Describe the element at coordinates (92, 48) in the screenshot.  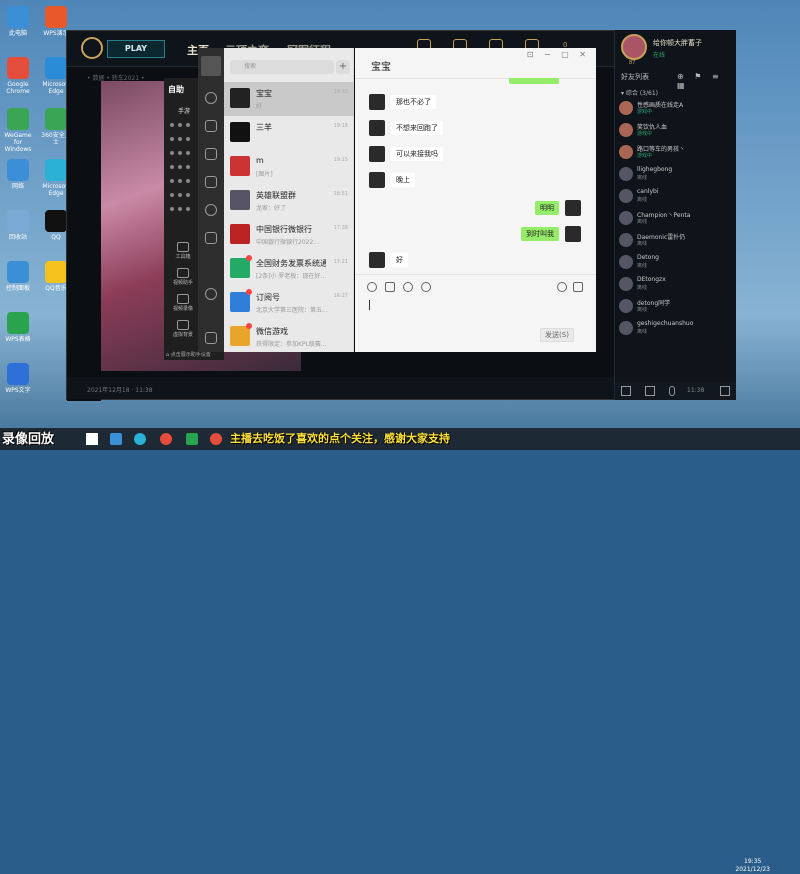
I see `lol-logo-icon` at that location.